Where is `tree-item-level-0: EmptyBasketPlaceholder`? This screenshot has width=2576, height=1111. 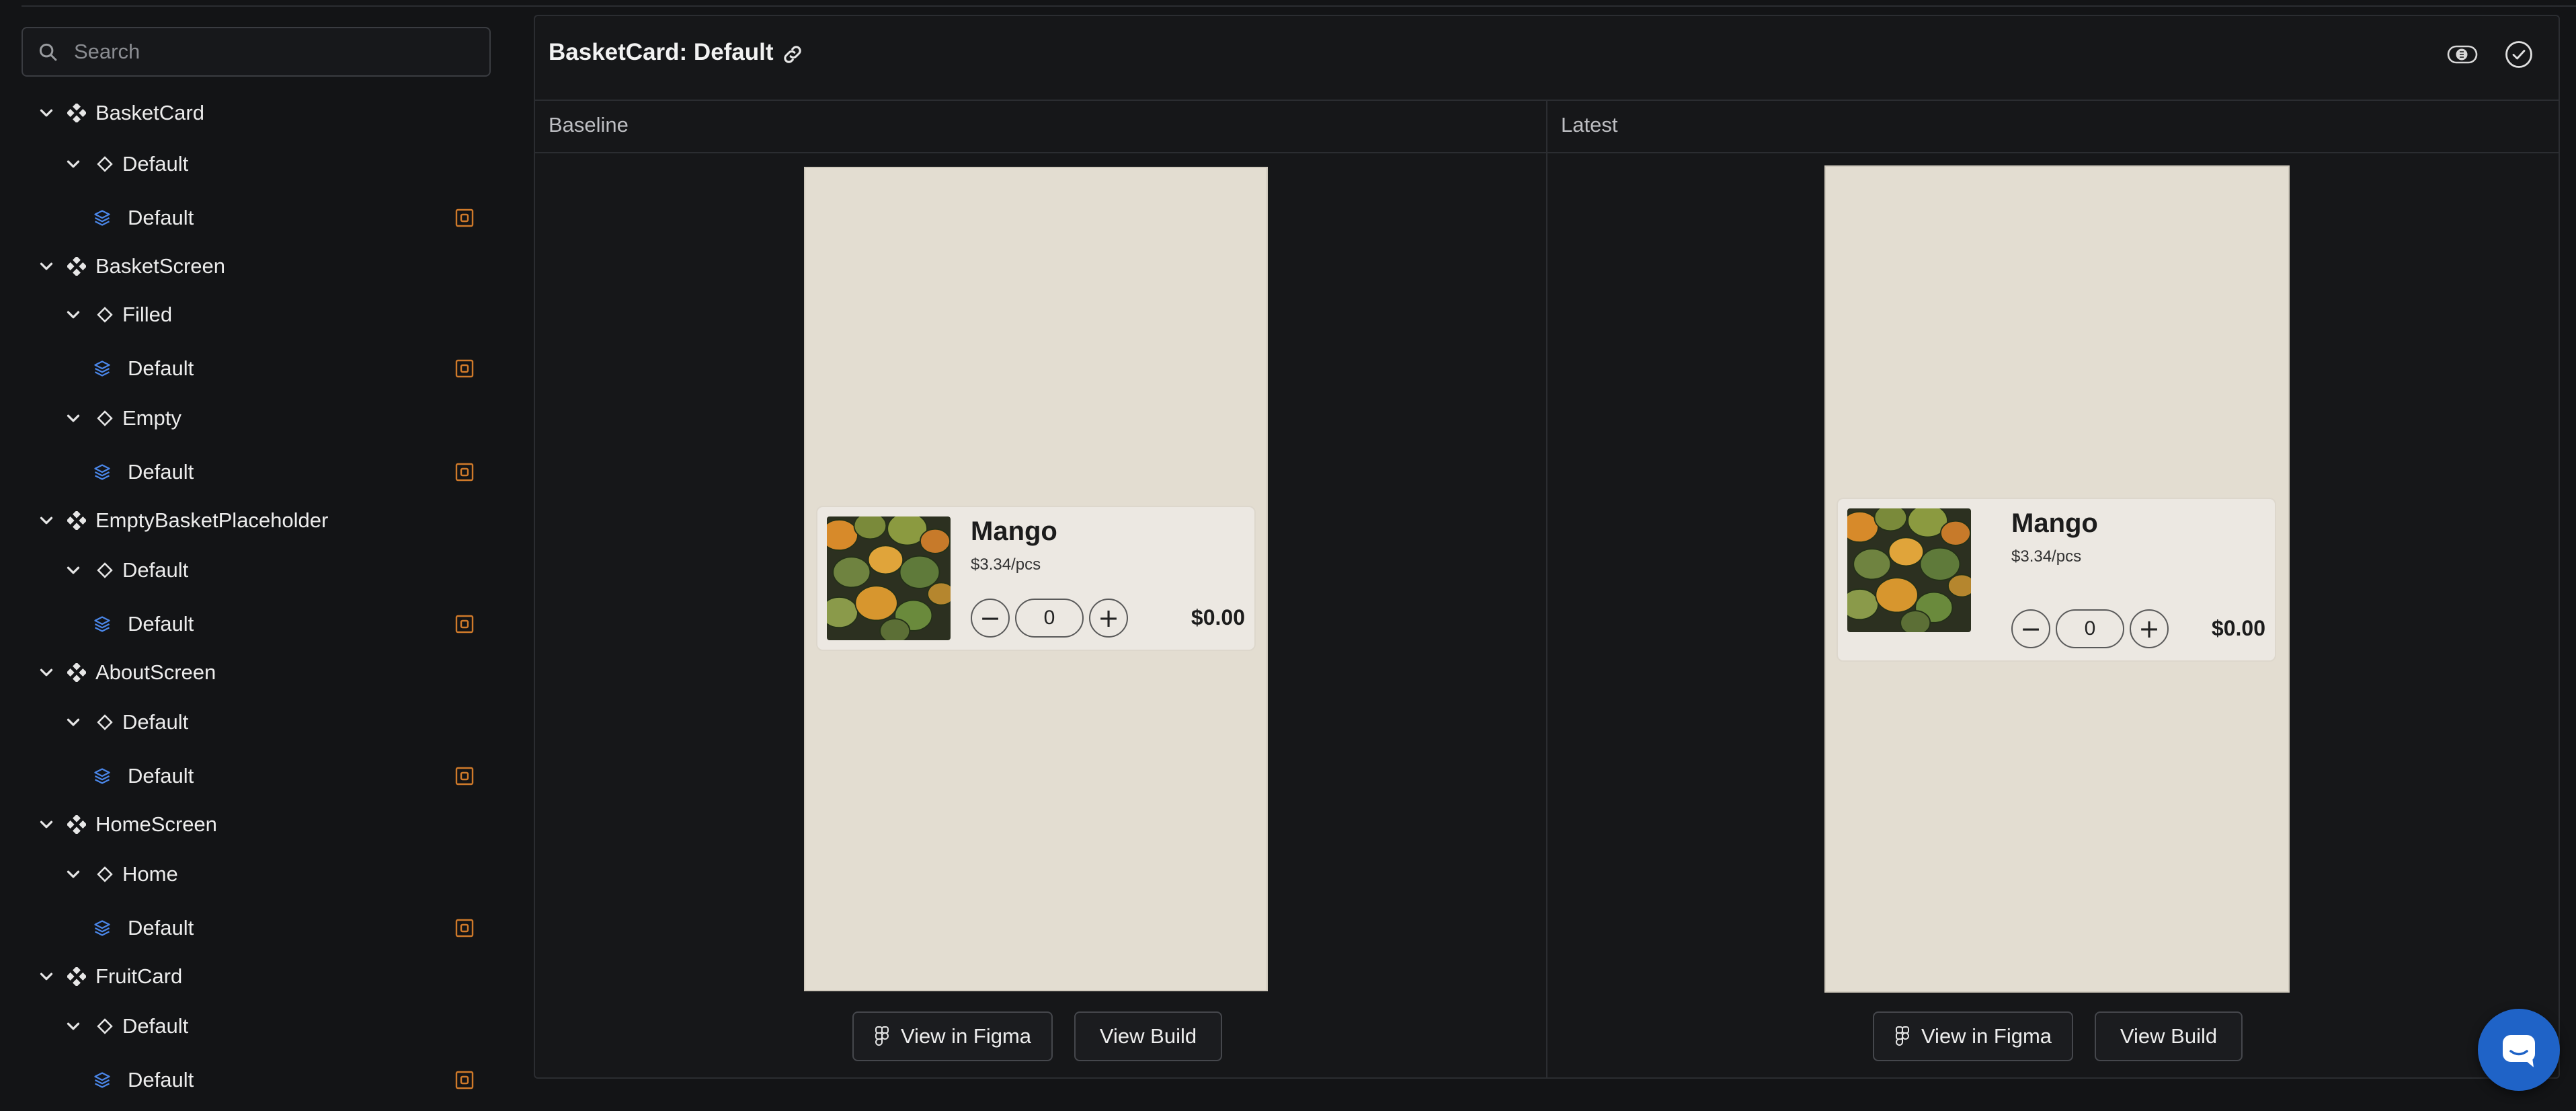 tree-item-level-0: EmptyBasketPlaceholder is located at coordinates (255, 520).